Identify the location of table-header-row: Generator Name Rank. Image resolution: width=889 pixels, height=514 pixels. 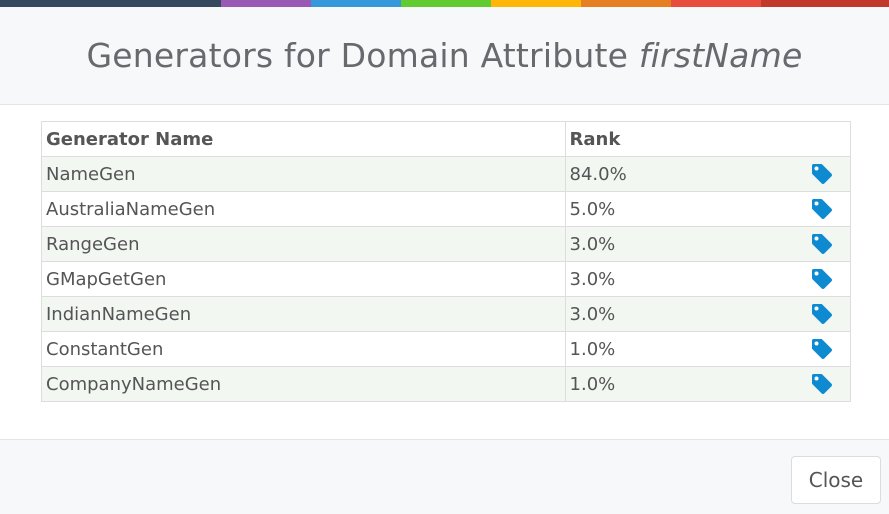
(446, 139).